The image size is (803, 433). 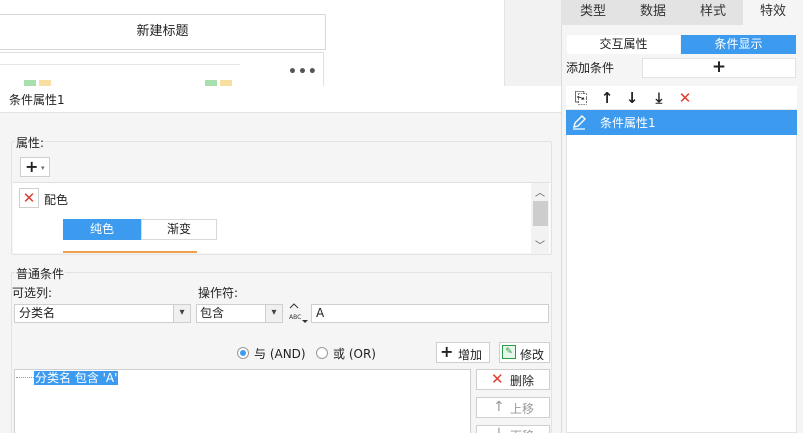 I want to click on move-down-label: 下移, so click(x=522, y=430).